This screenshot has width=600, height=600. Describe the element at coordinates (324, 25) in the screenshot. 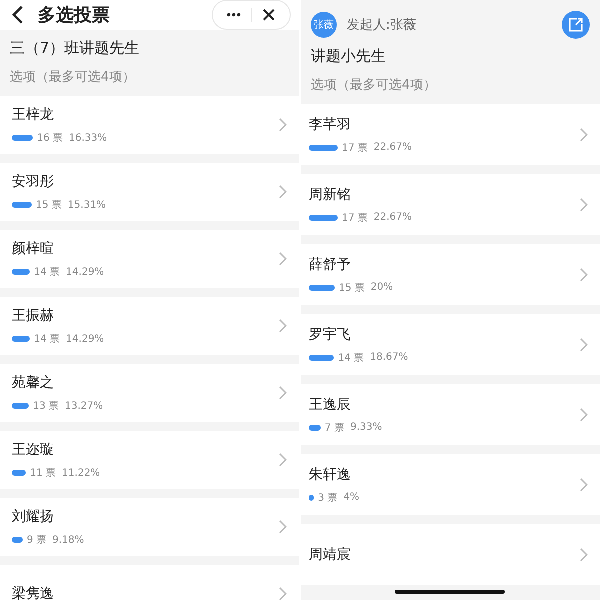

I see `avatar: 张薇` at that location.